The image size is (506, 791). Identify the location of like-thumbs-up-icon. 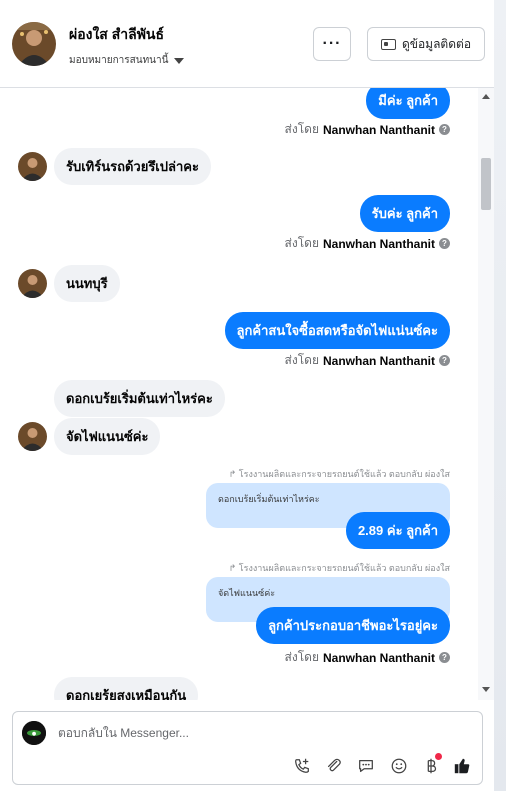
(462, 766).